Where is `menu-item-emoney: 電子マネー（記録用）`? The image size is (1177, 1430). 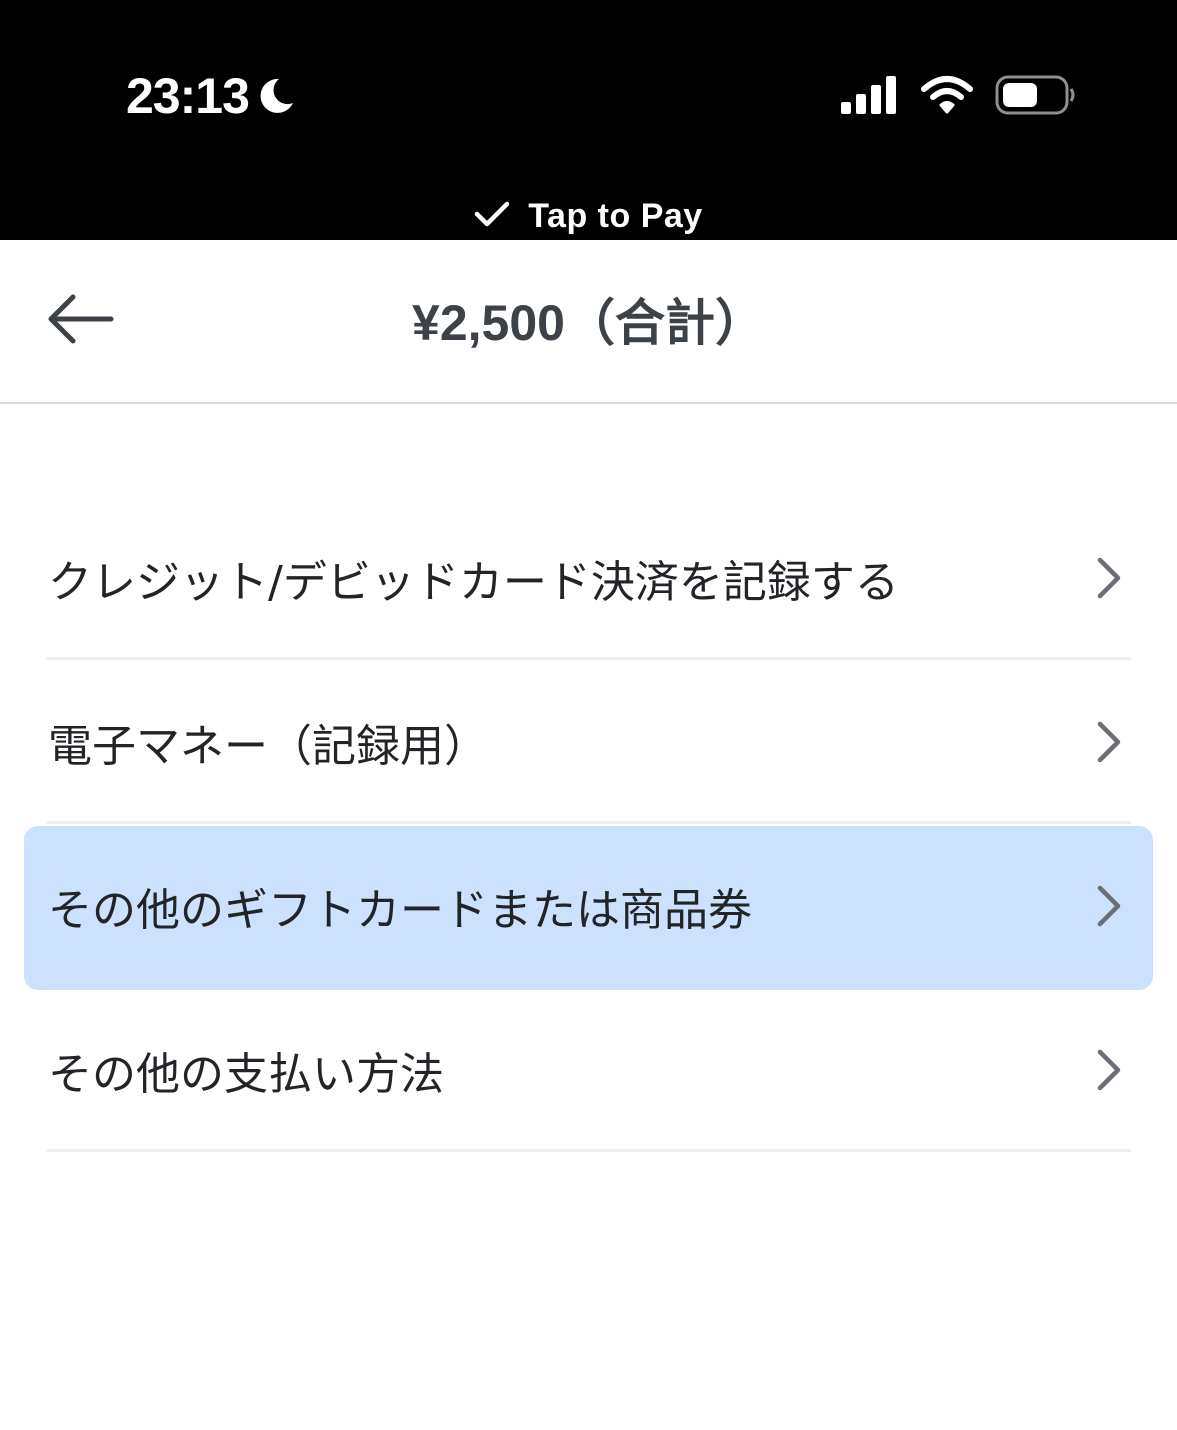 menu-item-emoney: 電子マネー（記録用） is located at coordinates (588, 742).